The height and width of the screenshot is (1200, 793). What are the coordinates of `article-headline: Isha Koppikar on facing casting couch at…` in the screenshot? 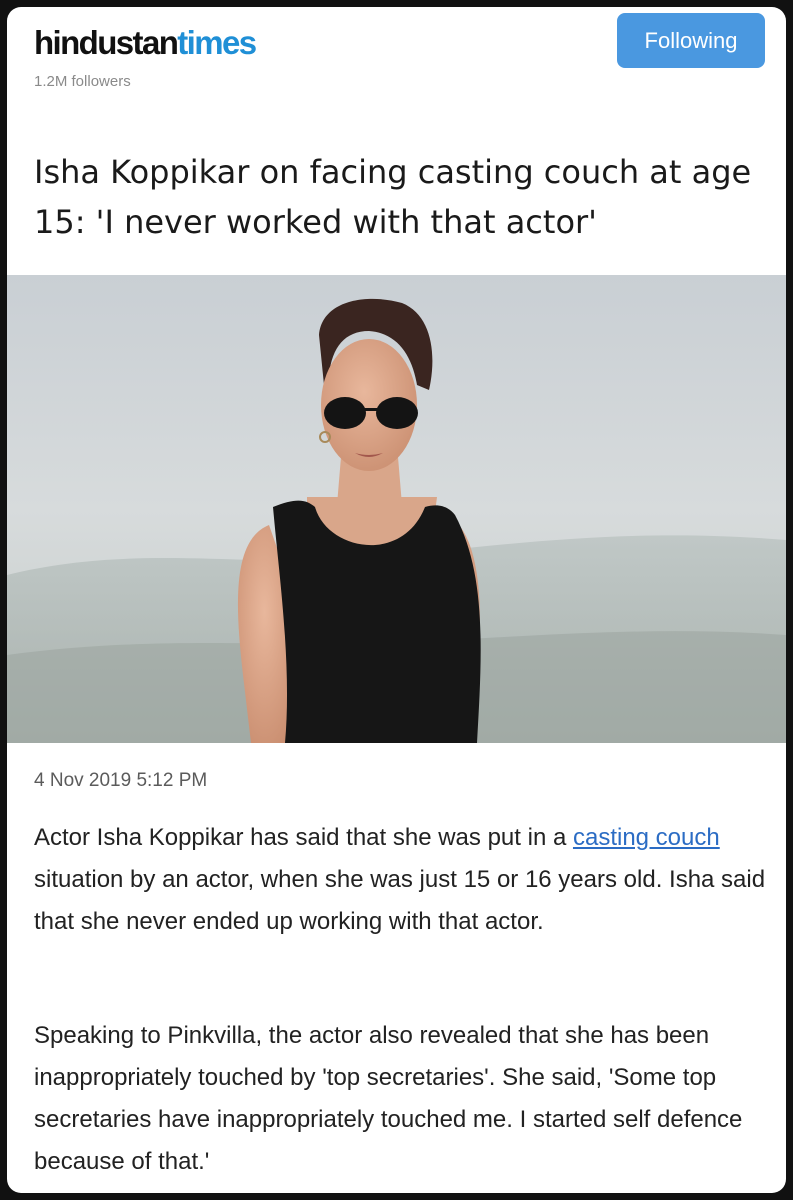 It's located at (404, 197).